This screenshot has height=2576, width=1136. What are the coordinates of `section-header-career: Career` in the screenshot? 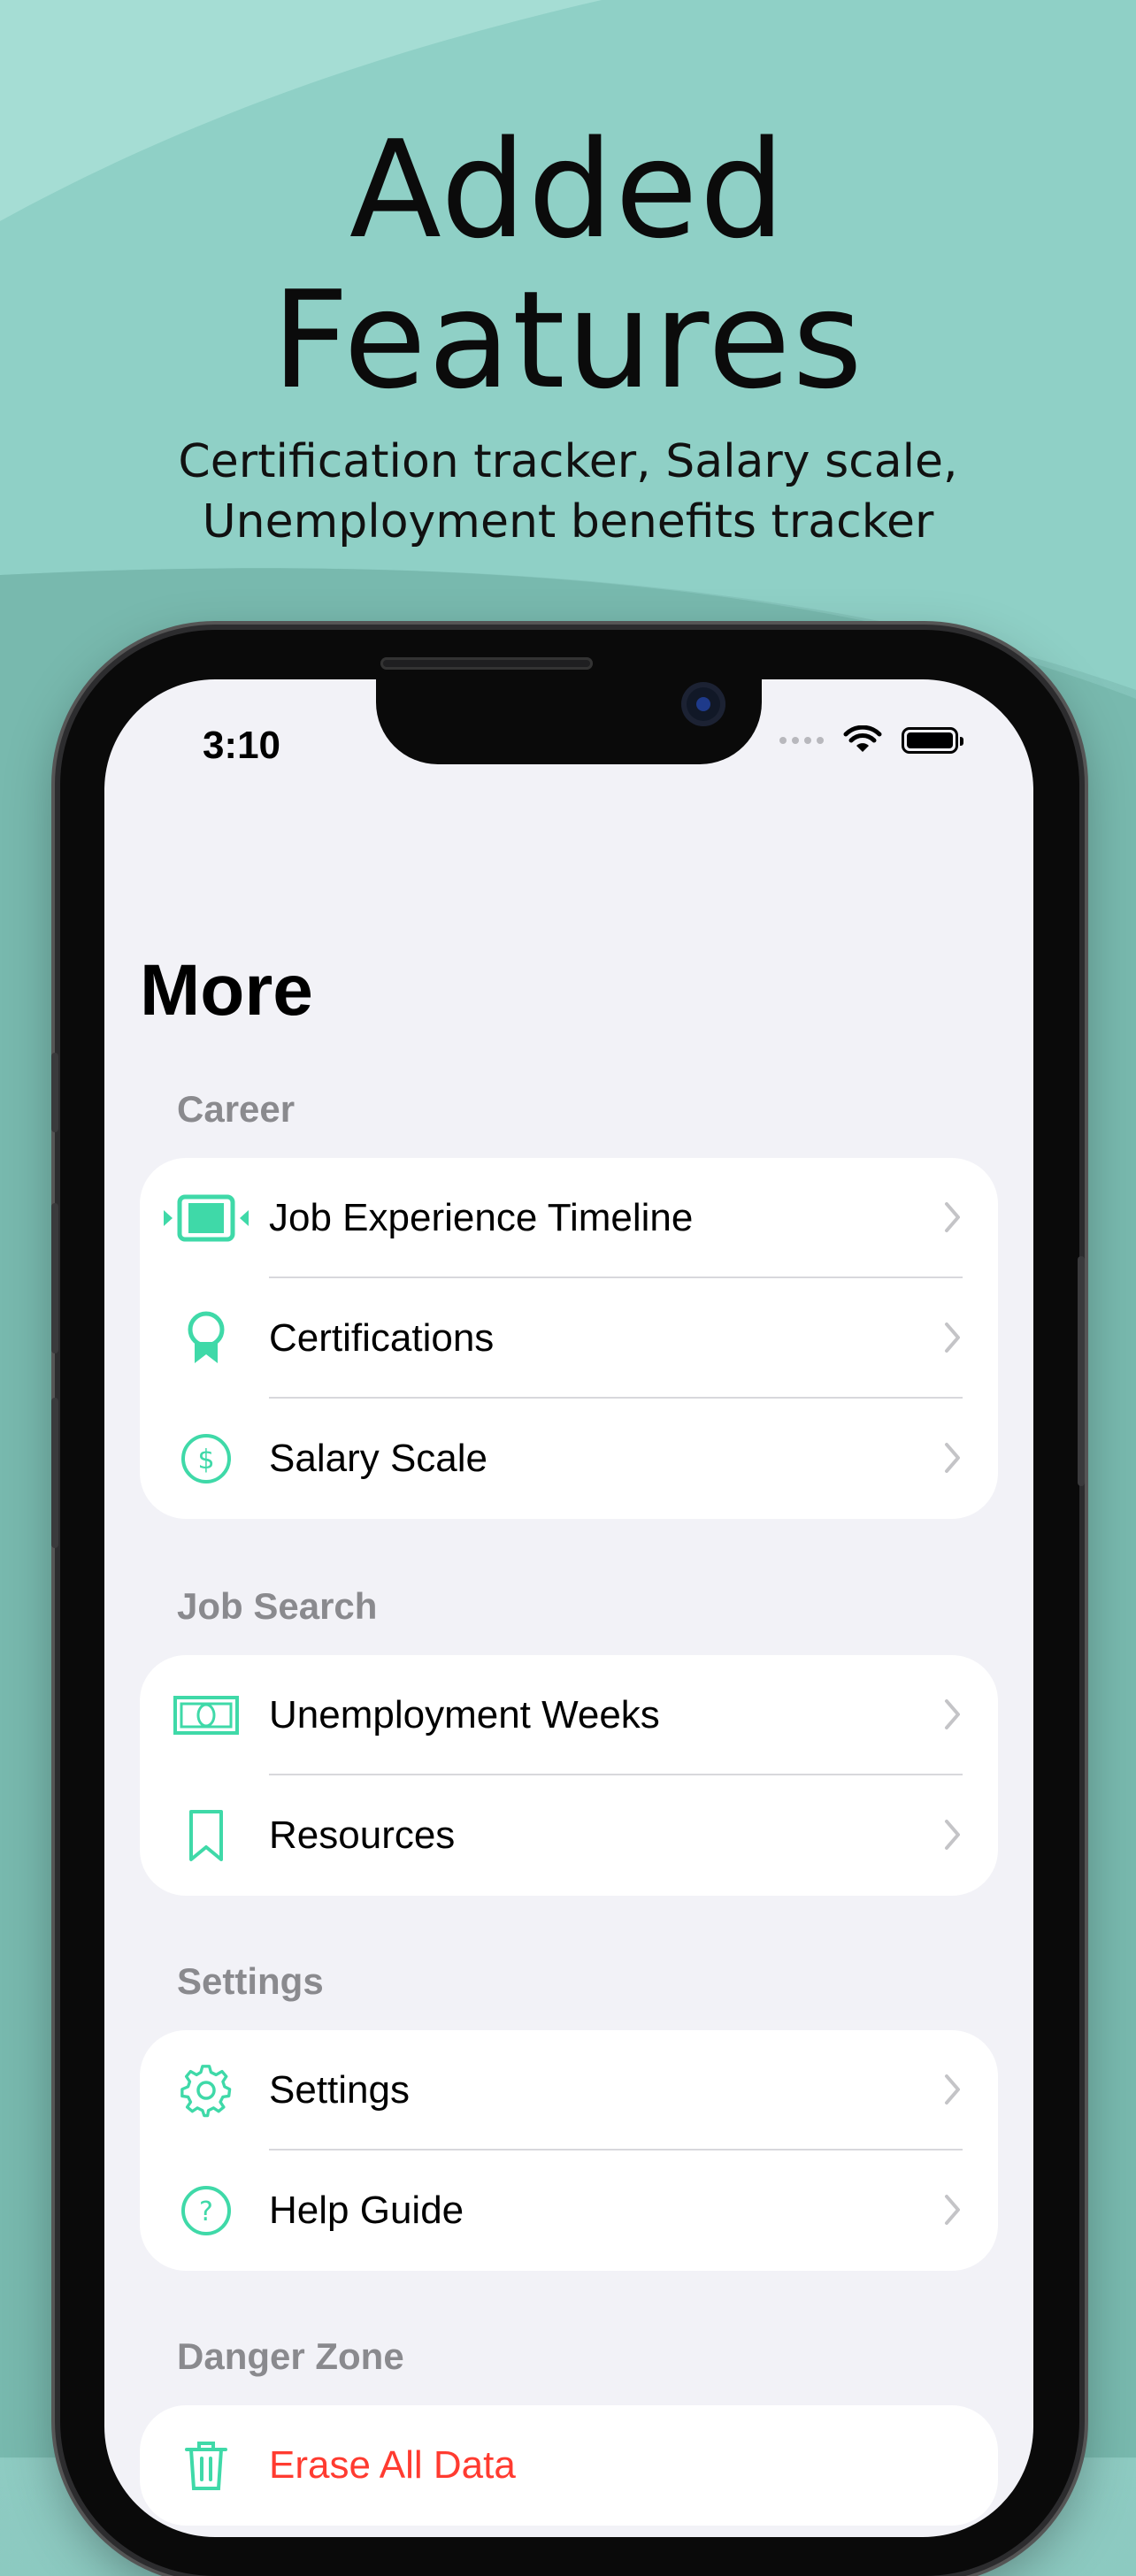 It's located at (236, 1109).